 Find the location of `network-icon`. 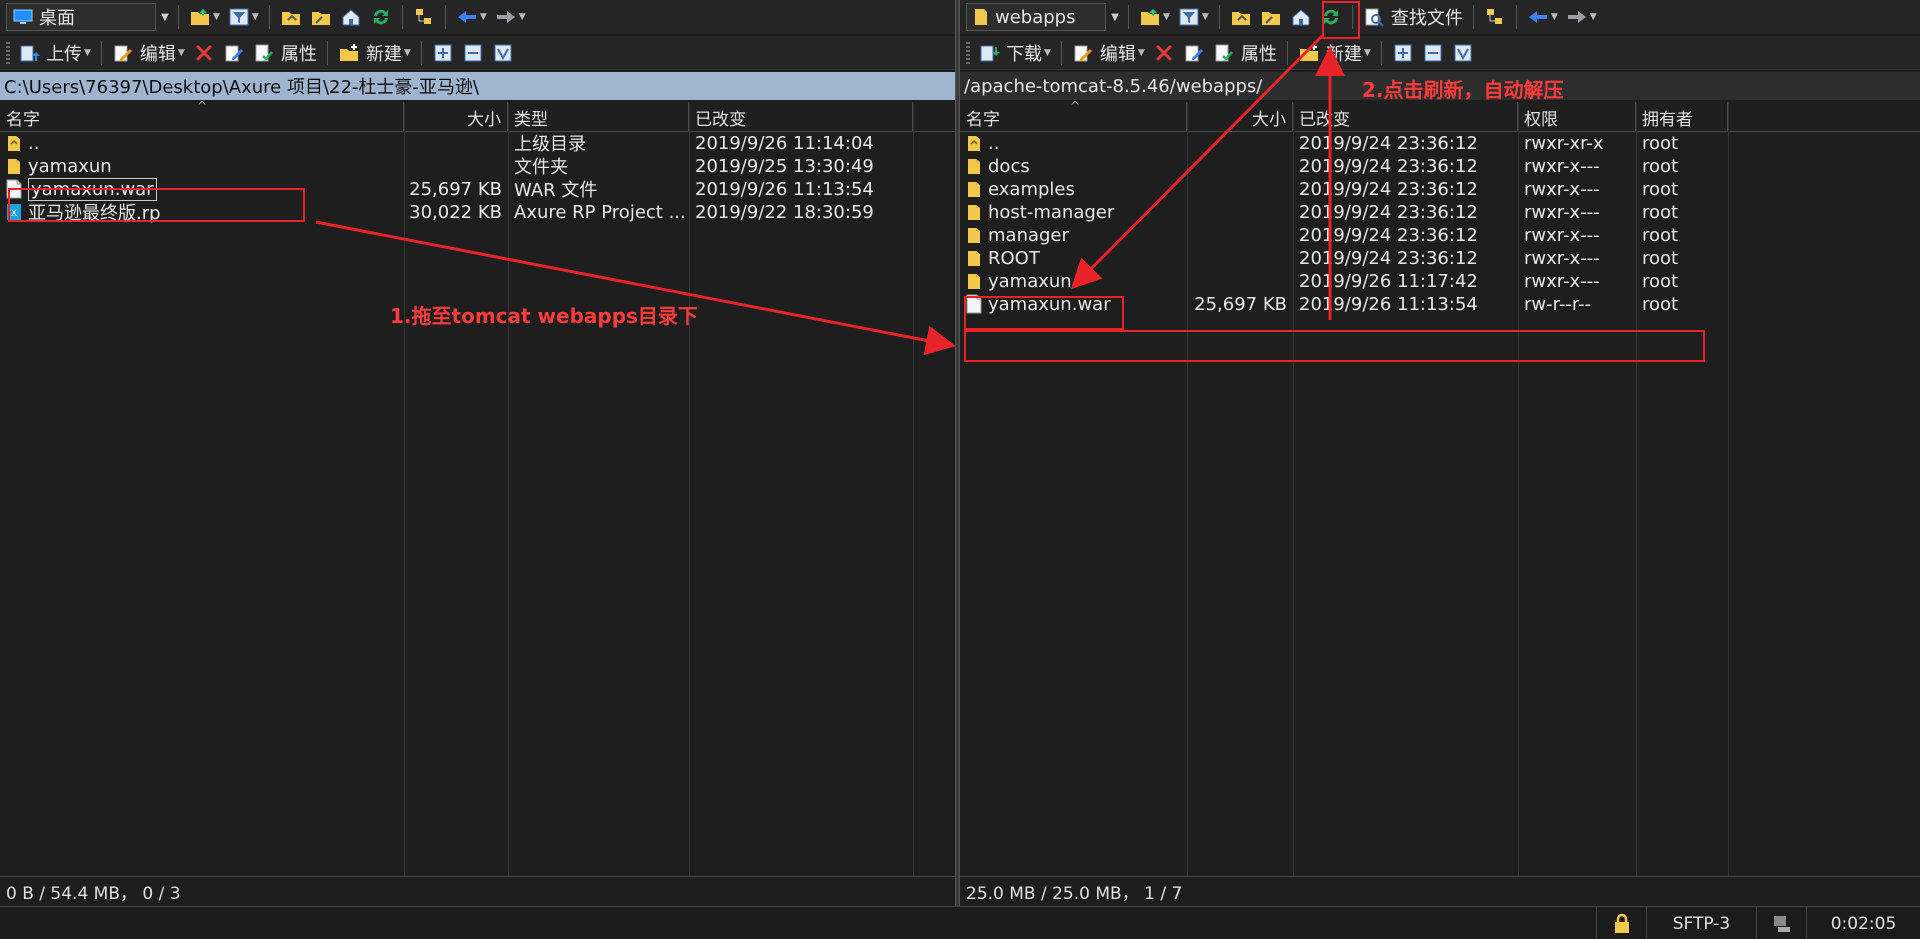

network-icon is located at coordinates (1781, 923).